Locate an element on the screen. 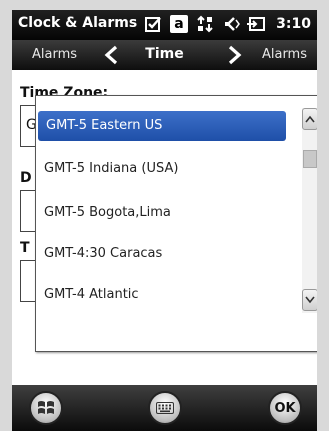 The width and height of the screenshot is (329, 431). scroll-up-icon is located at coordinates (309, 119).